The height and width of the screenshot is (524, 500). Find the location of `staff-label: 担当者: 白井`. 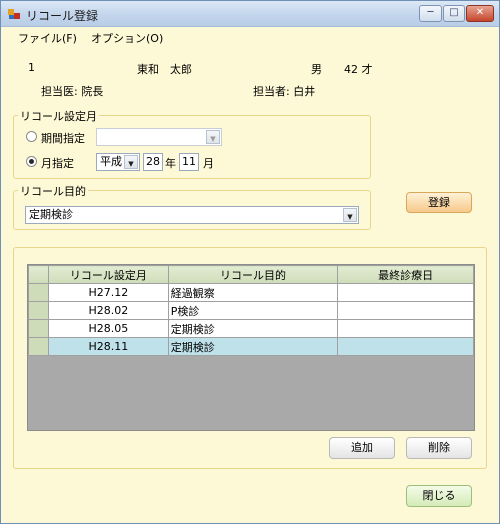

staff-label: 担当者: 白井 is located at coordinates (284, 91).